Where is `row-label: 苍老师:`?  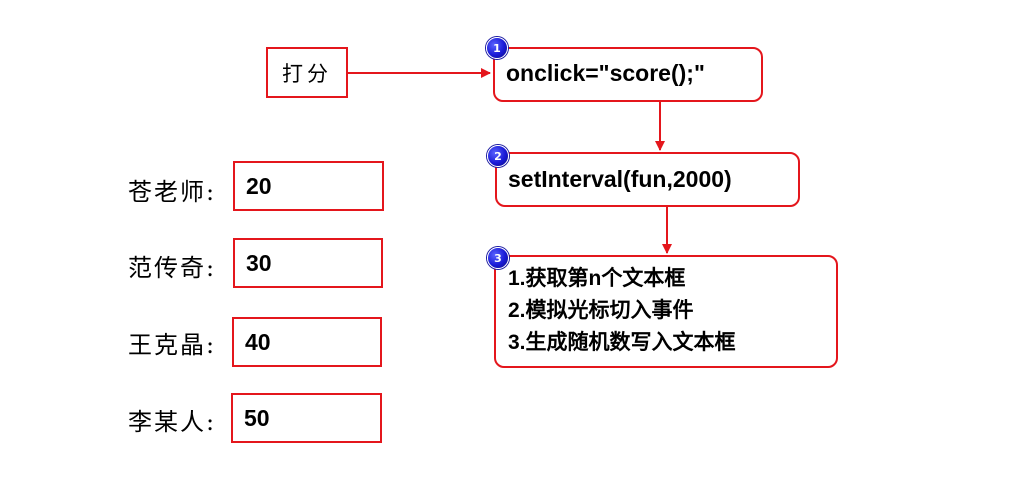 row-label: 苍老师: is located at coordinates (172, 192).